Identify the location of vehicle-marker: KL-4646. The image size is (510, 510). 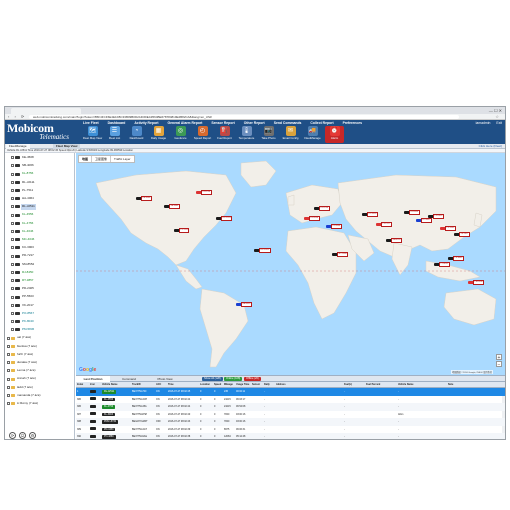
(334, 226).